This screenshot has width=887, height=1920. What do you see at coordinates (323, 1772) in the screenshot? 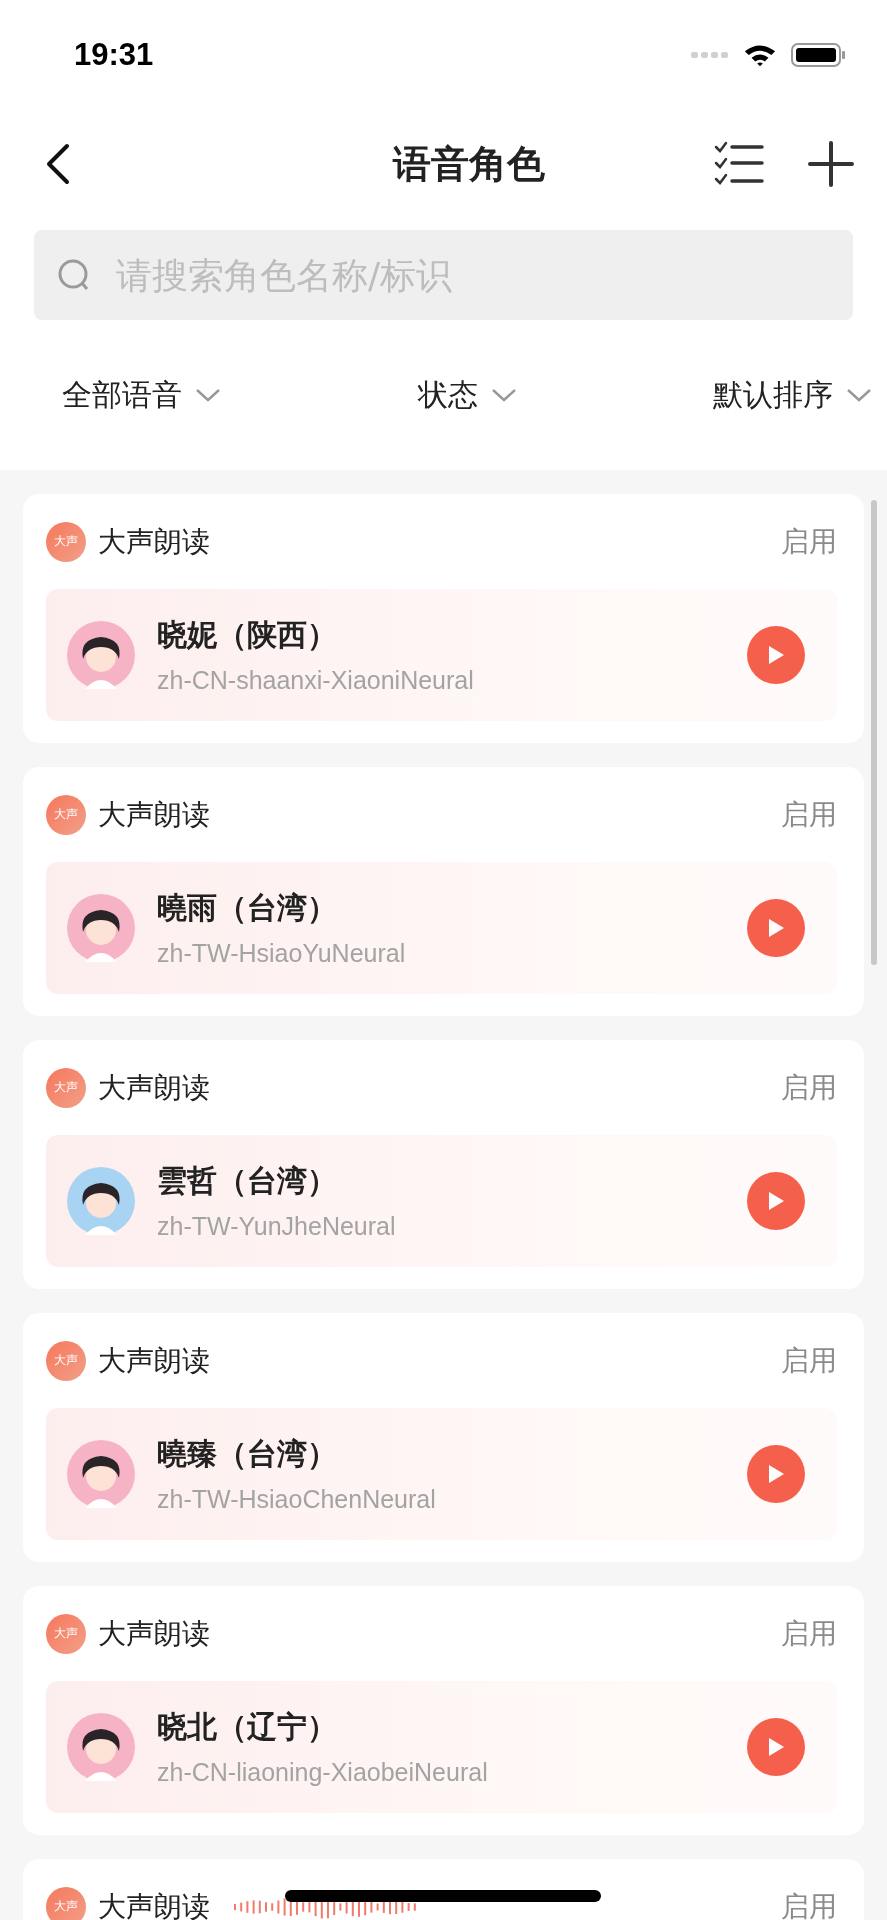
I see `voice-id: zh-CN-liaoning-XiaobeiNeural` at bounding box center [323, 1772].